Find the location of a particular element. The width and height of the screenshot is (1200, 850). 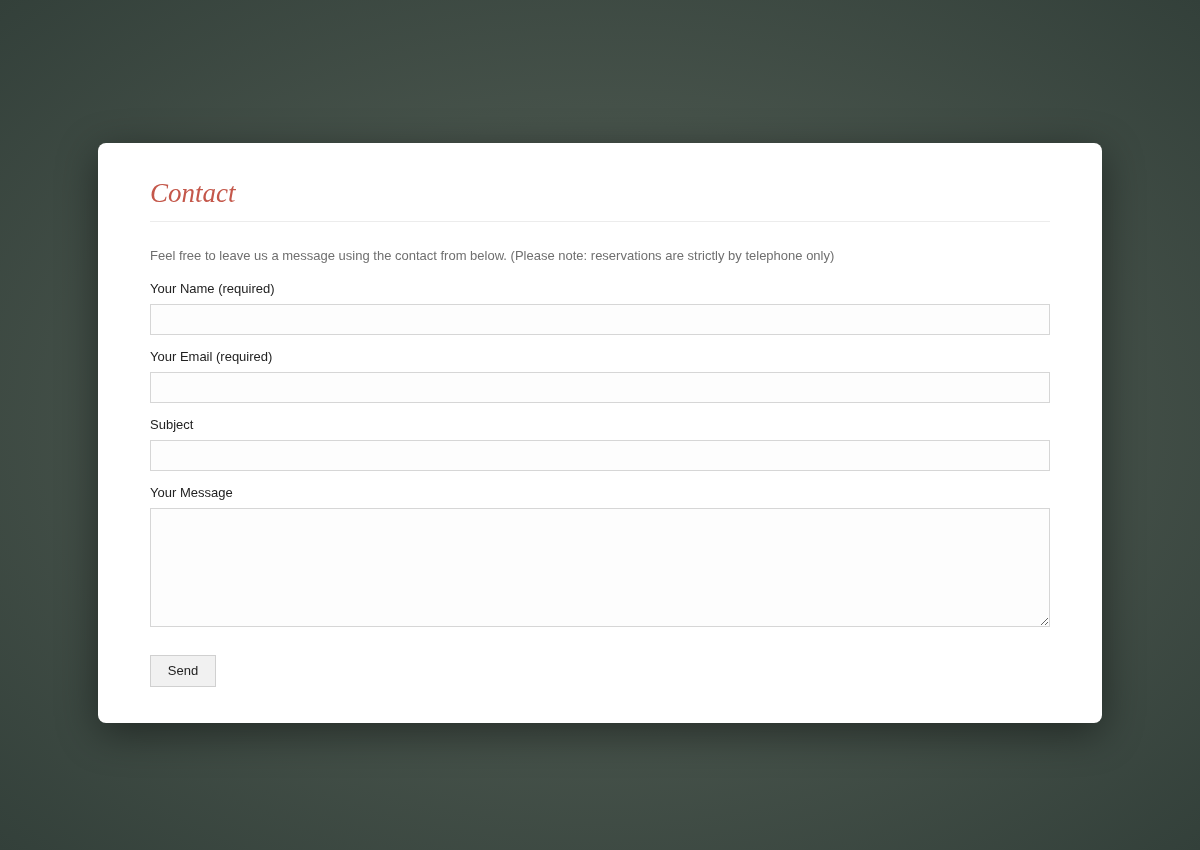

message-field is located at coordinates (600, 567).